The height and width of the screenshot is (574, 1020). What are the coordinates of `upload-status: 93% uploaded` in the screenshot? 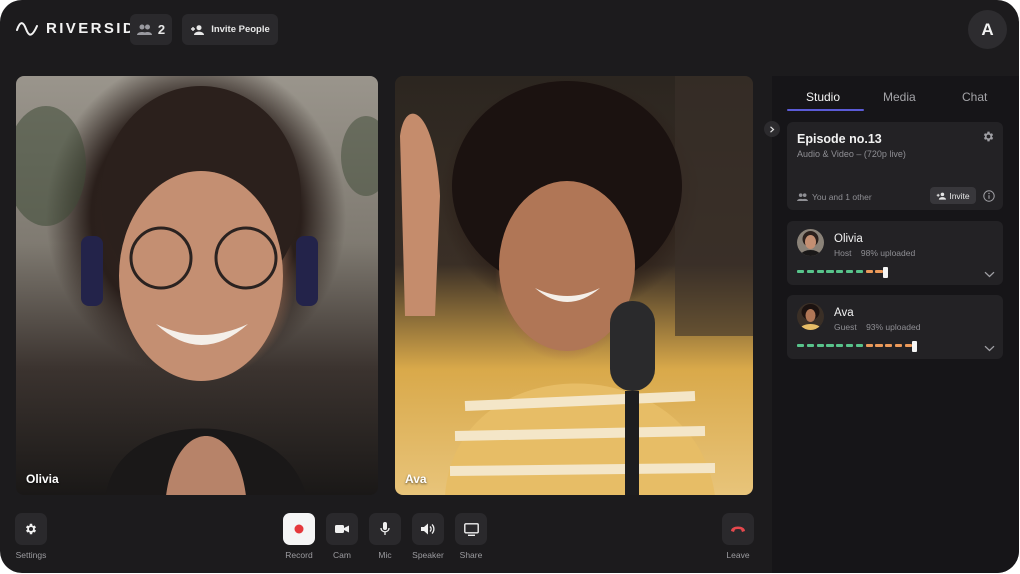 It's located at (893, 327).